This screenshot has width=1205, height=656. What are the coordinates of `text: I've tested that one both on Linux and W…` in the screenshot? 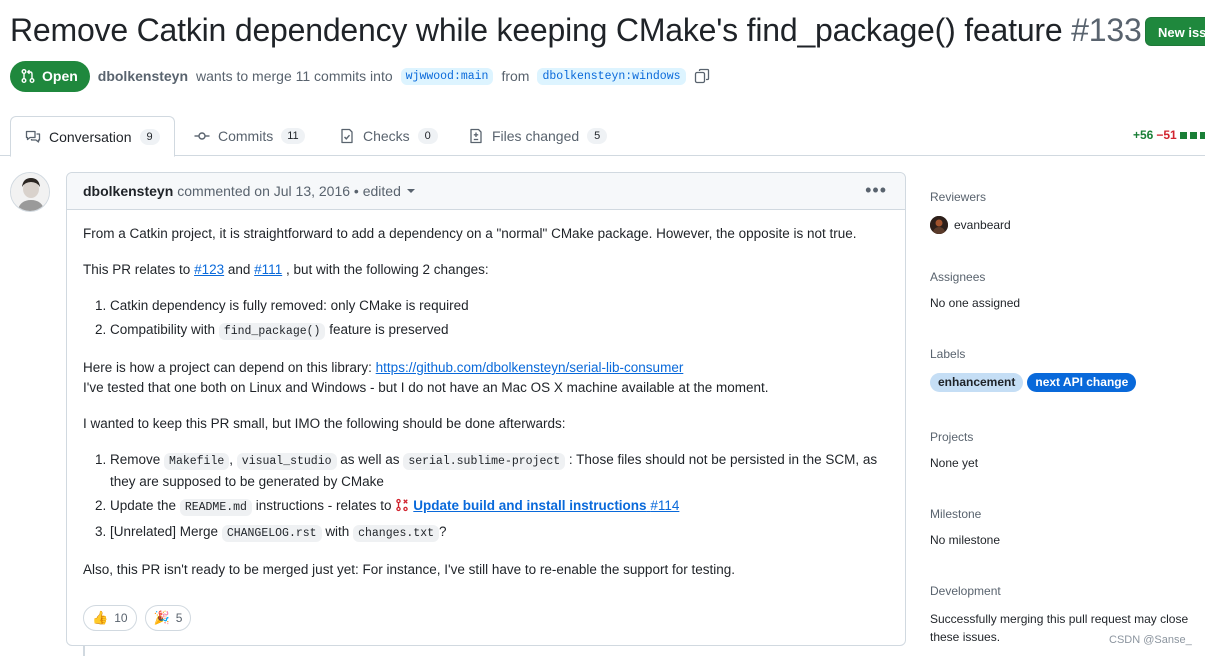 It's located at (426, 387).